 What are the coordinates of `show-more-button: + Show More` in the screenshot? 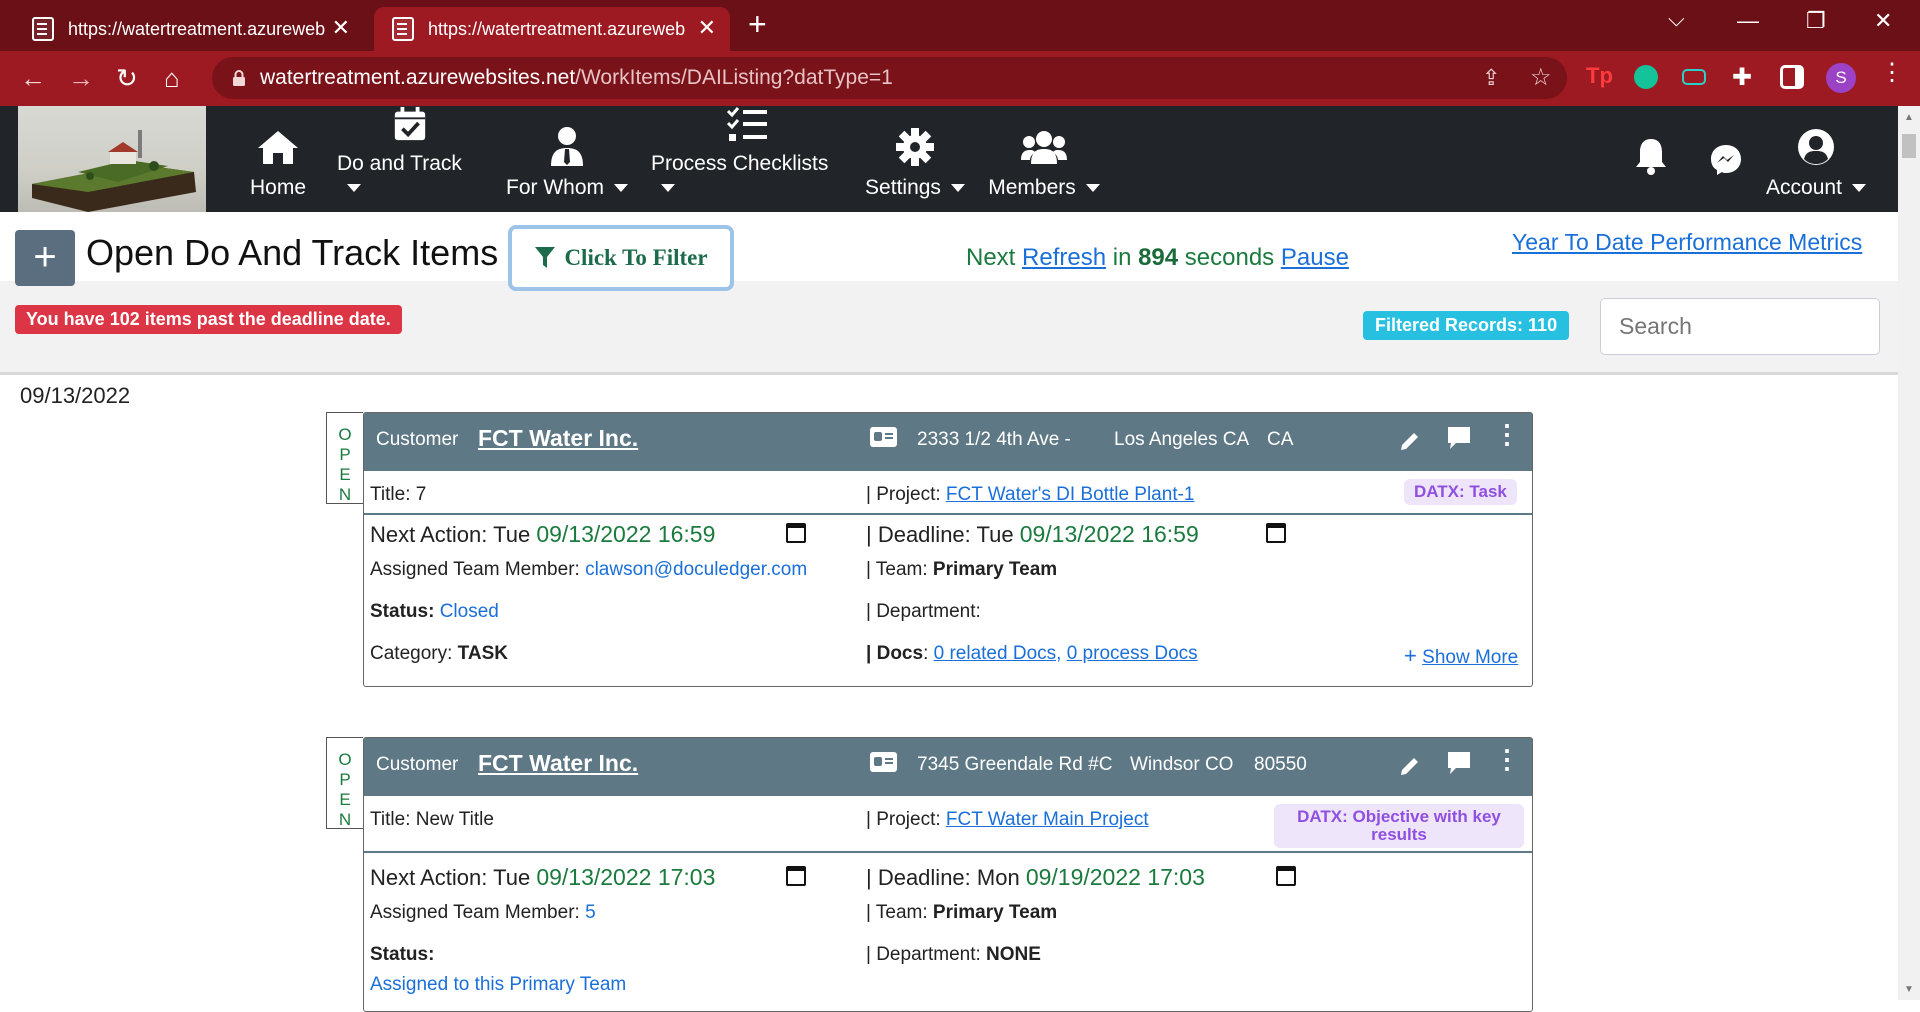 It's located at (1461, 656).